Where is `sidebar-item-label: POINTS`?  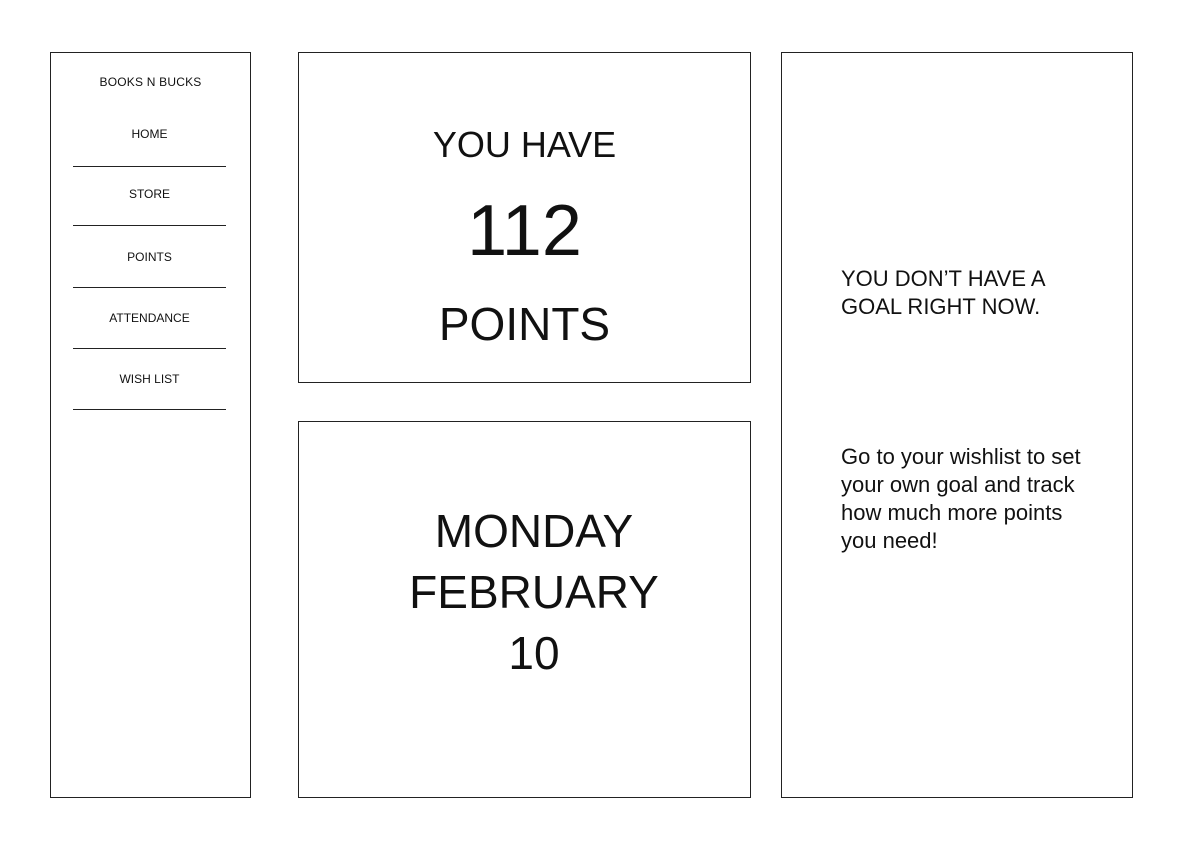
sidebar-item-label: POINTS is located at coordinates (149, 257).